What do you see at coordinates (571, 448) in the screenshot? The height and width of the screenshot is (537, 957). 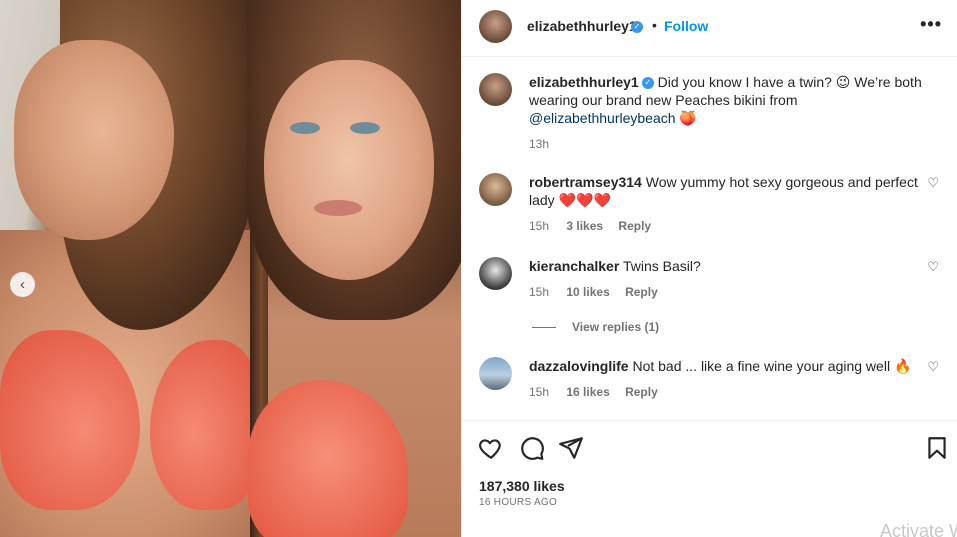 I see `share-send-icon` at bounding box center [571, 448].